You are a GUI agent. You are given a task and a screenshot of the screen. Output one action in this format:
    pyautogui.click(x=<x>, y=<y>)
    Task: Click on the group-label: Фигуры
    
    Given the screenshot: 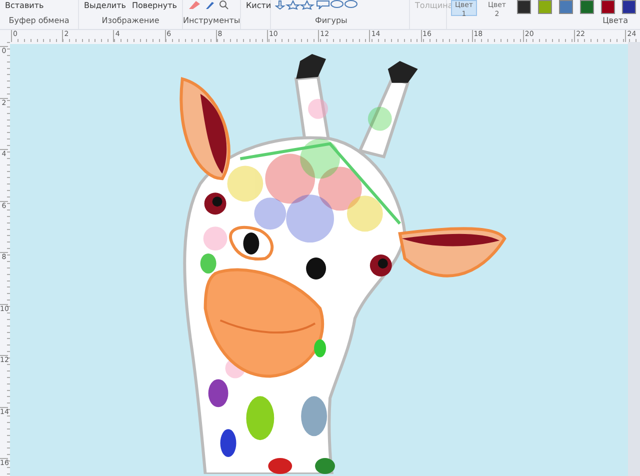 What is the action you would take?
    pyautogui.click(x=331, y=20)
    